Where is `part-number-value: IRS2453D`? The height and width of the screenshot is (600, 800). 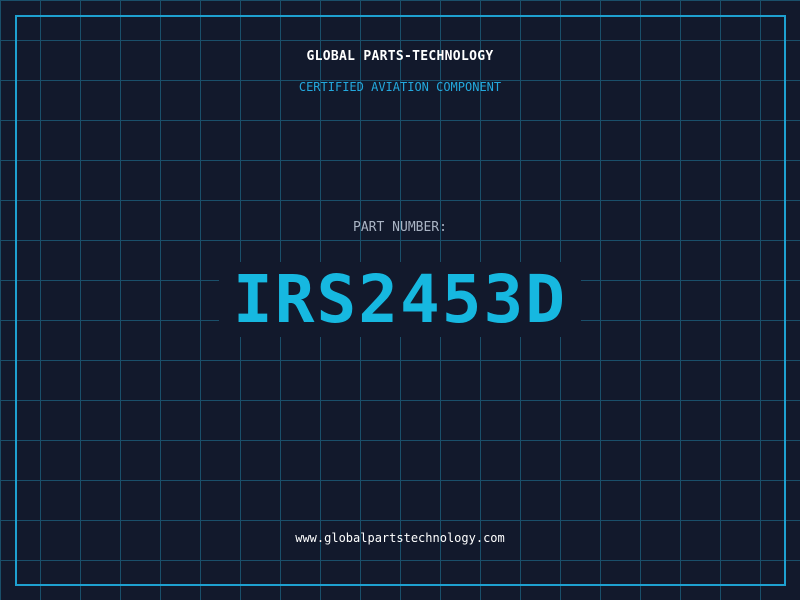 part-number-value: IRS2453D is located at coordinates (400, 299).